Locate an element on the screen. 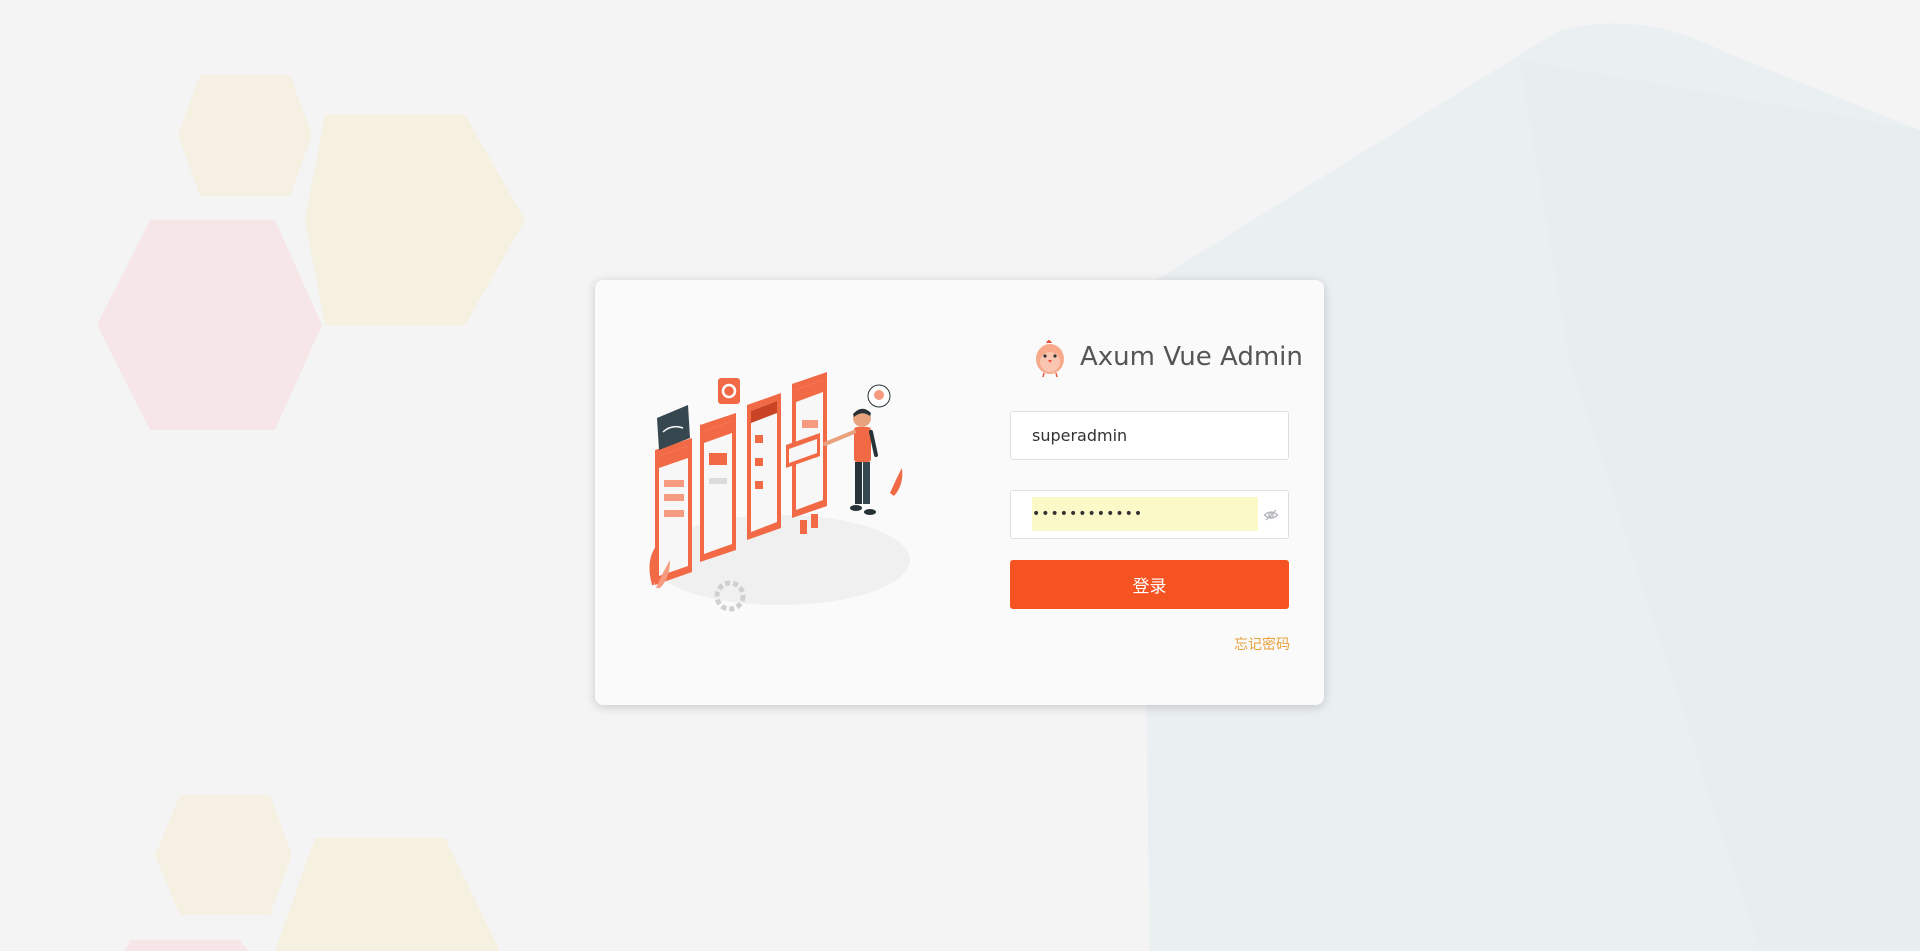 This screenshot has height=951, width=1920. eye-hidden-icon is located at coordinates (1271, 515).